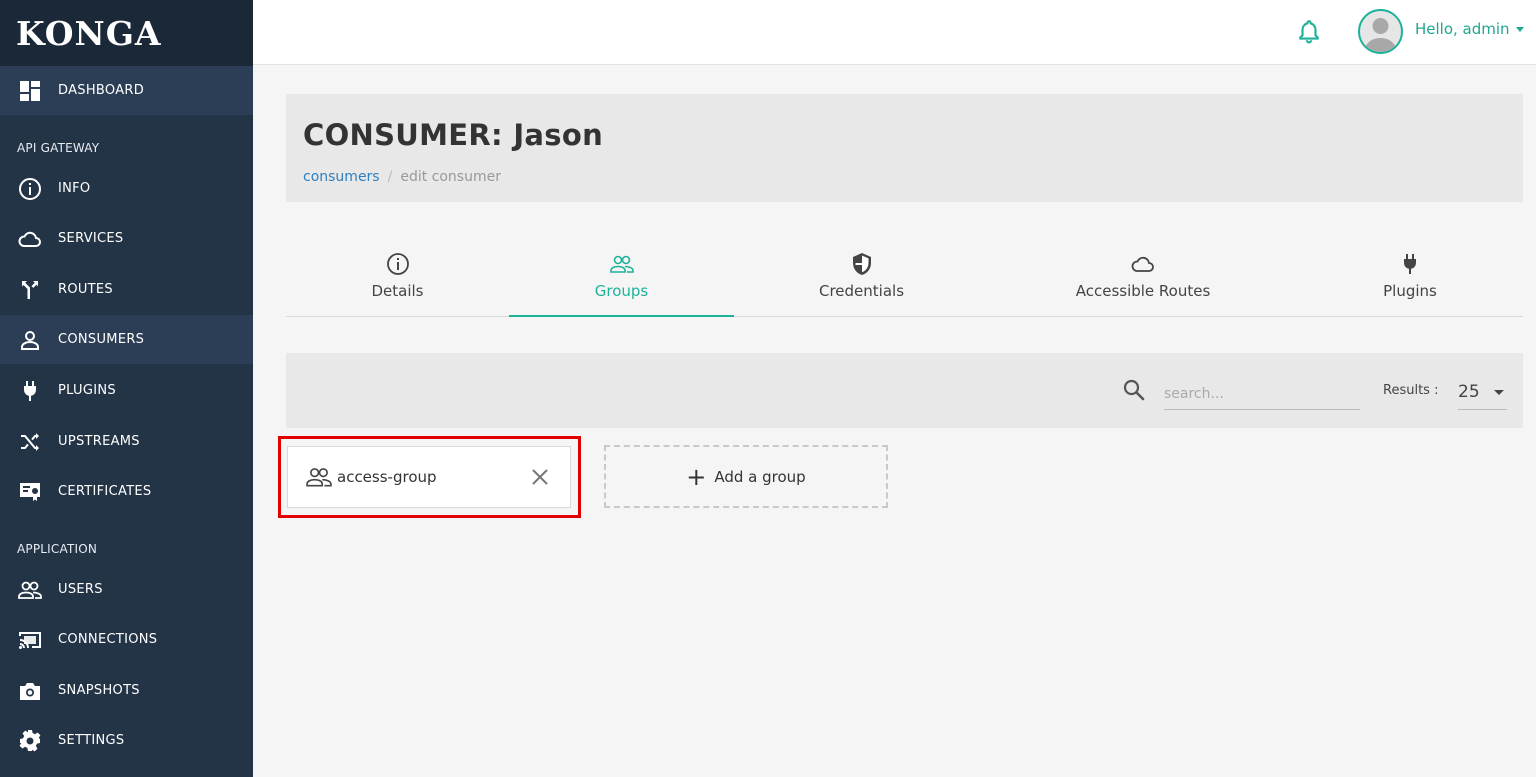  What do you see at coordinates (450, 177) in the screenshot?
I see `breadcrumb-current: edit consumer` at bounding box center [450, 177].